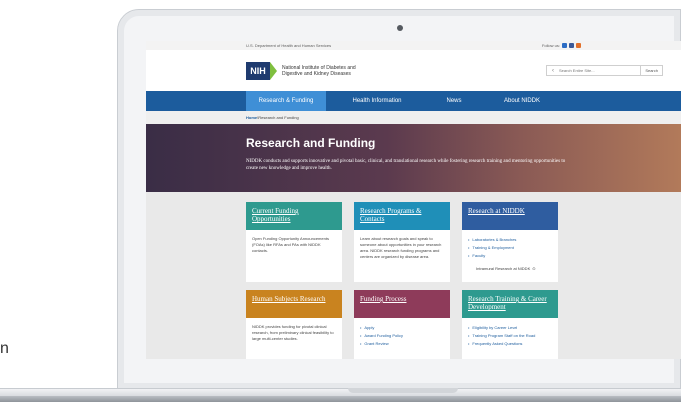 Image resolution: width=681 pixels, height=411 pixels. What do you see at coordinates (553, 70) in the screenshot?
I see `chevron-left-icon: ‹` at bounding box center [553, 70].